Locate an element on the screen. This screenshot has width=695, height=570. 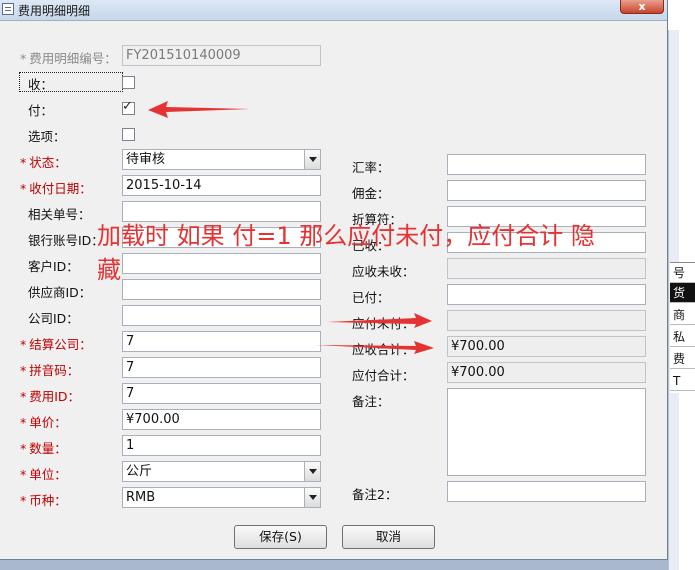
arrow-to-payable-unpaid is located at coordinates (379, 320).